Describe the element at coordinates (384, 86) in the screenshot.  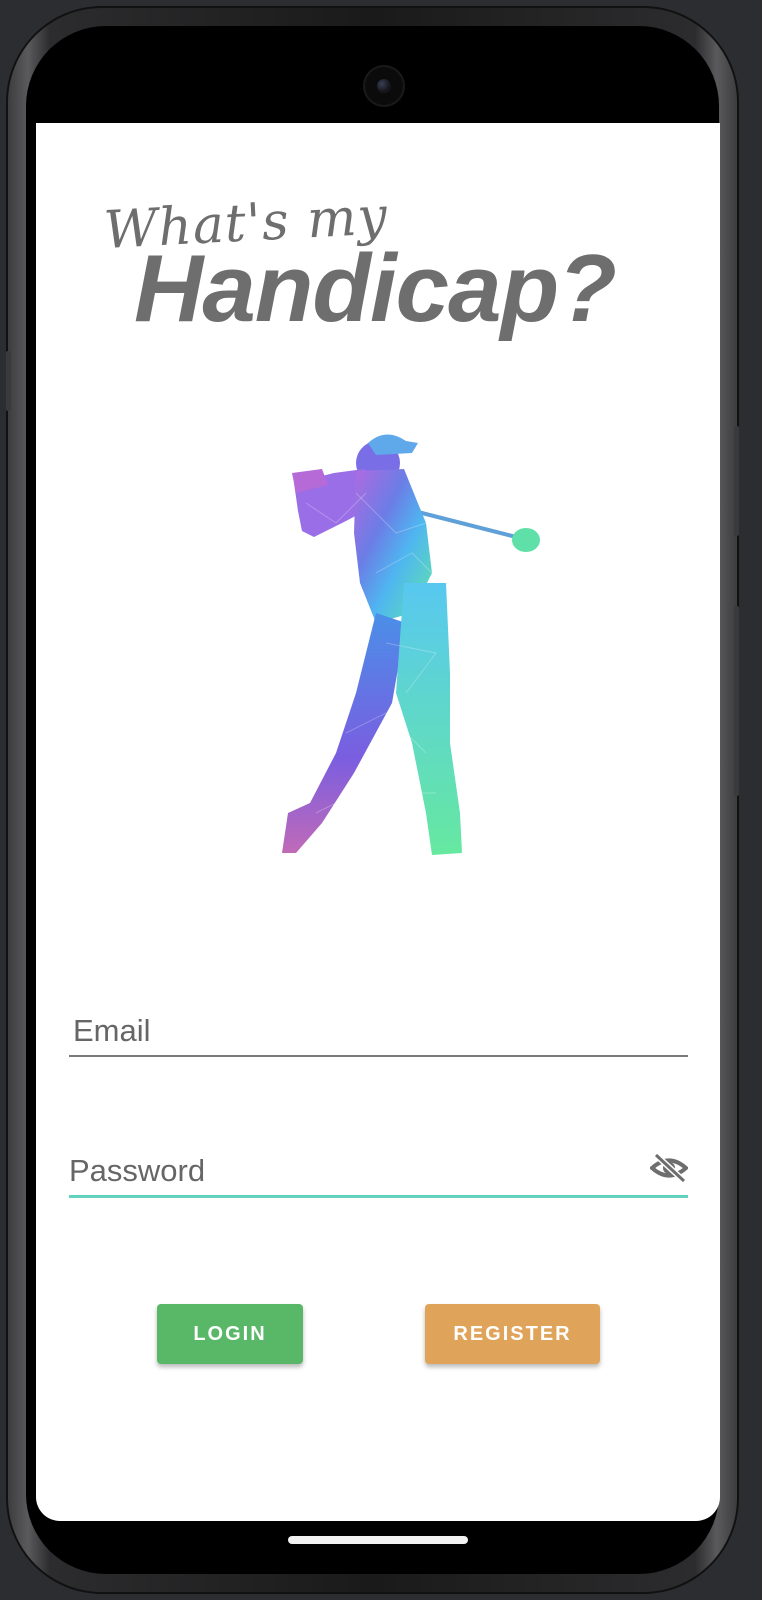
I see `front-camera` at that location.